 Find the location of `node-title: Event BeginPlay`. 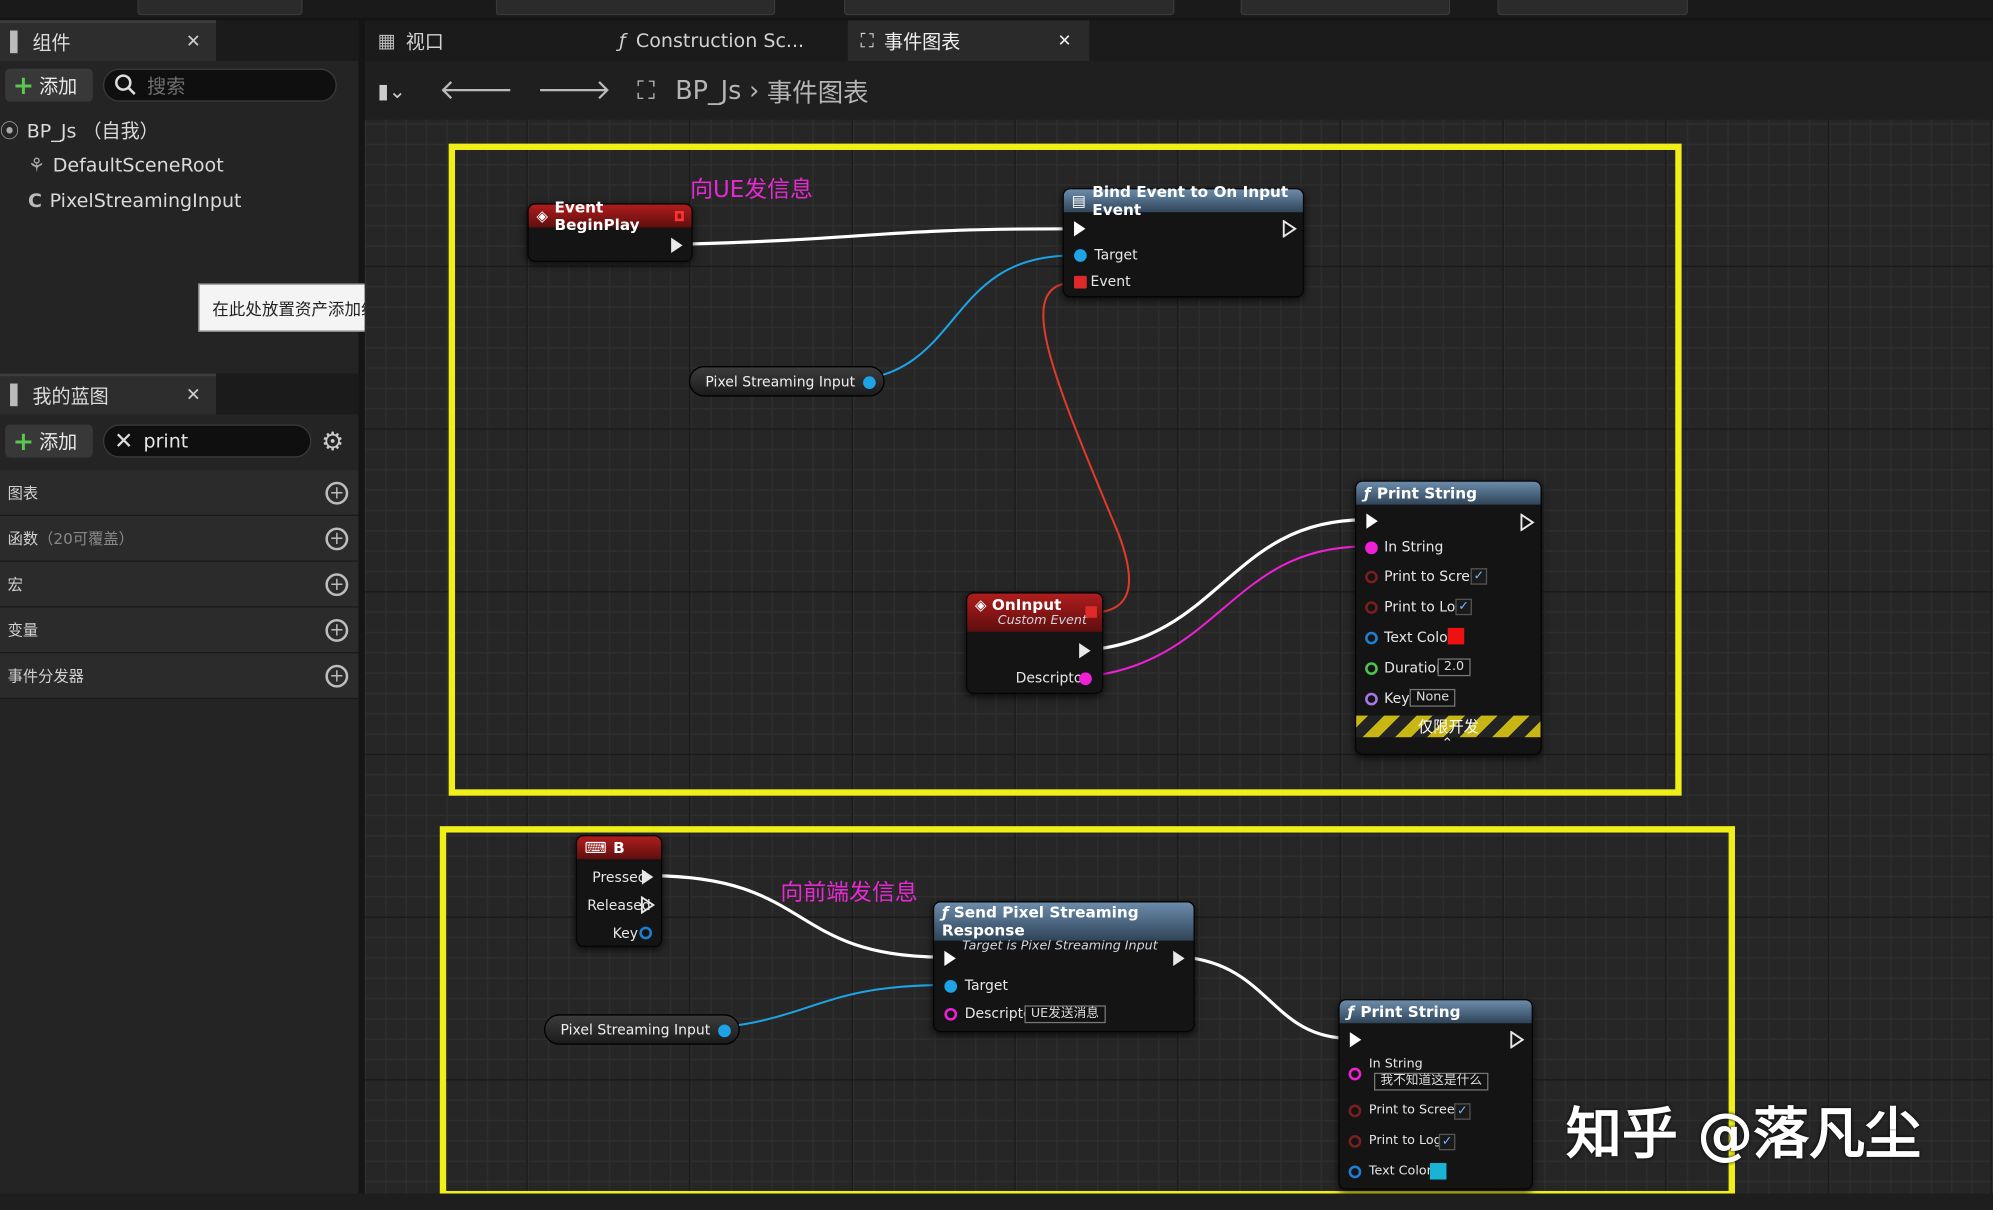

node-title: Event BeginPlay is located at coordinates (597, 216).